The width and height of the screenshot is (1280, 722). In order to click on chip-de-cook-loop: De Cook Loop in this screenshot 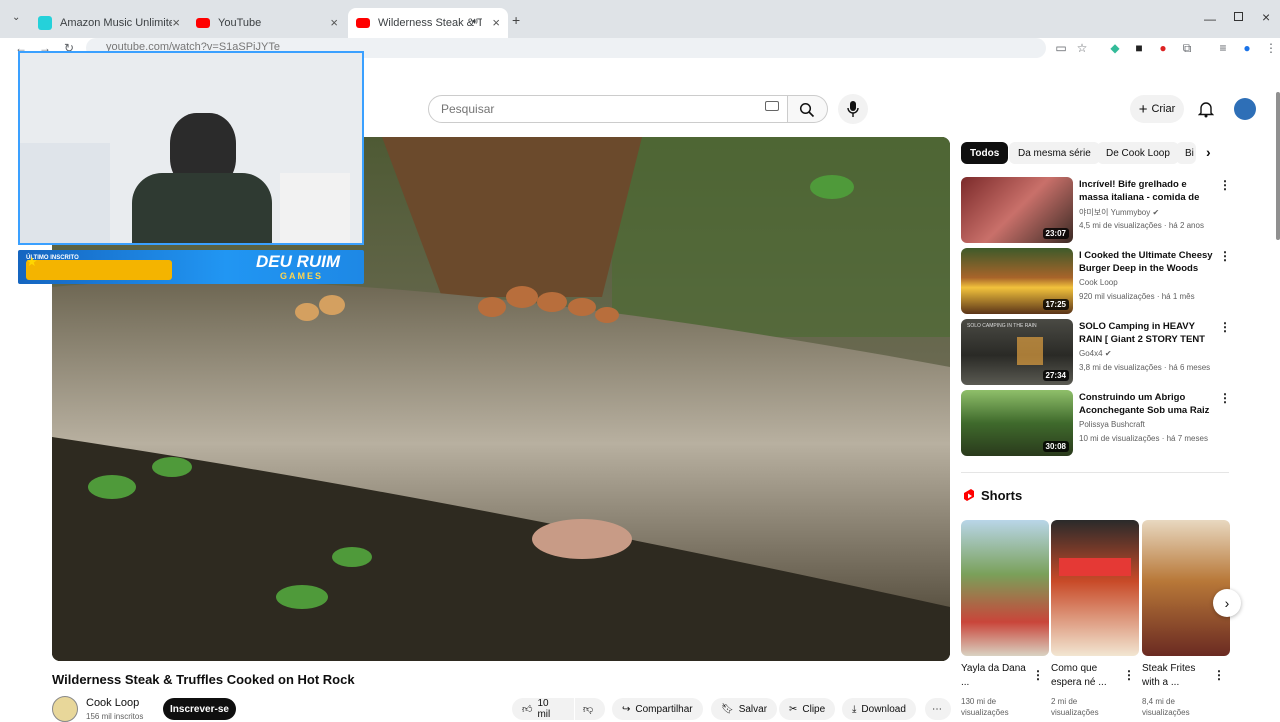, I will do `click(1138, 153)`.